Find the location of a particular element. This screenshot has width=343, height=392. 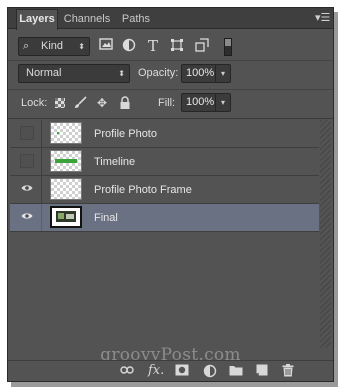

layer-name: Final is located at coordinates (106, 218).